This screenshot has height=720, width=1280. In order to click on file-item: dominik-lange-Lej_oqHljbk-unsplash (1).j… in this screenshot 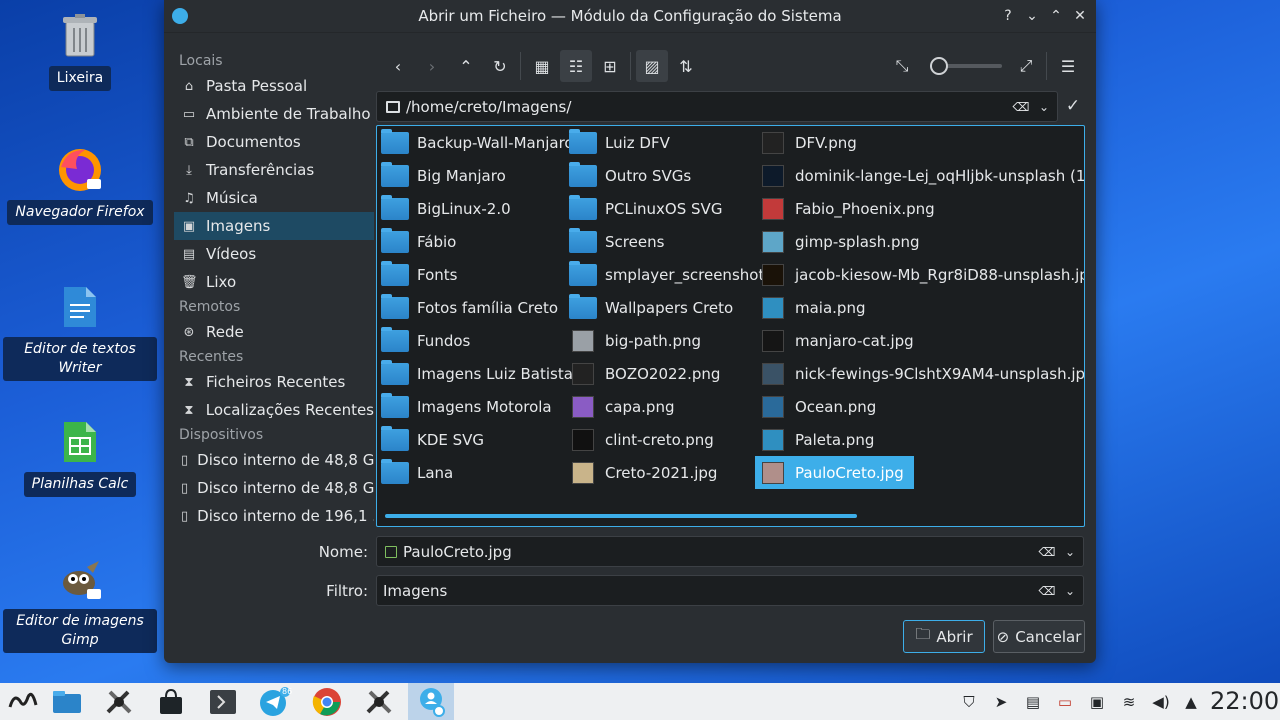, I will do `click(919, 175)`.